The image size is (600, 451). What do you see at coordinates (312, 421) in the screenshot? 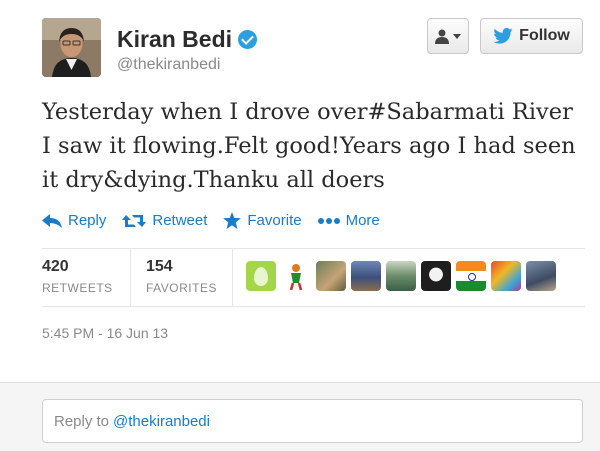
I see `reply-input: Reply to @thekiranbedi` at bounding box center [312, 421].